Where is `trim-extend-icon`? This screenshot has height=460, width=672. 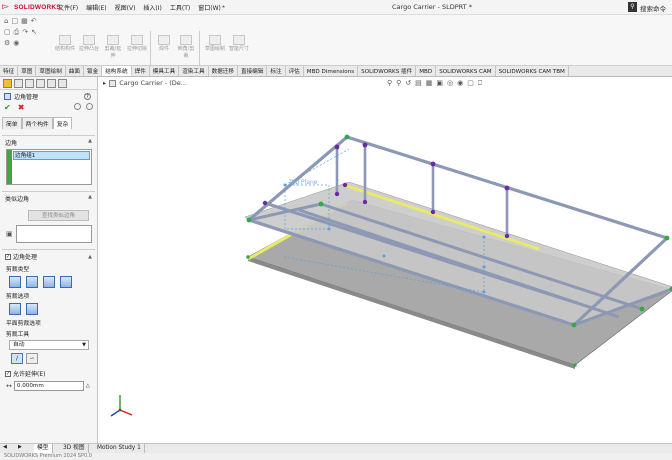
trim-extend-icon is located at coordinates (113, 40).